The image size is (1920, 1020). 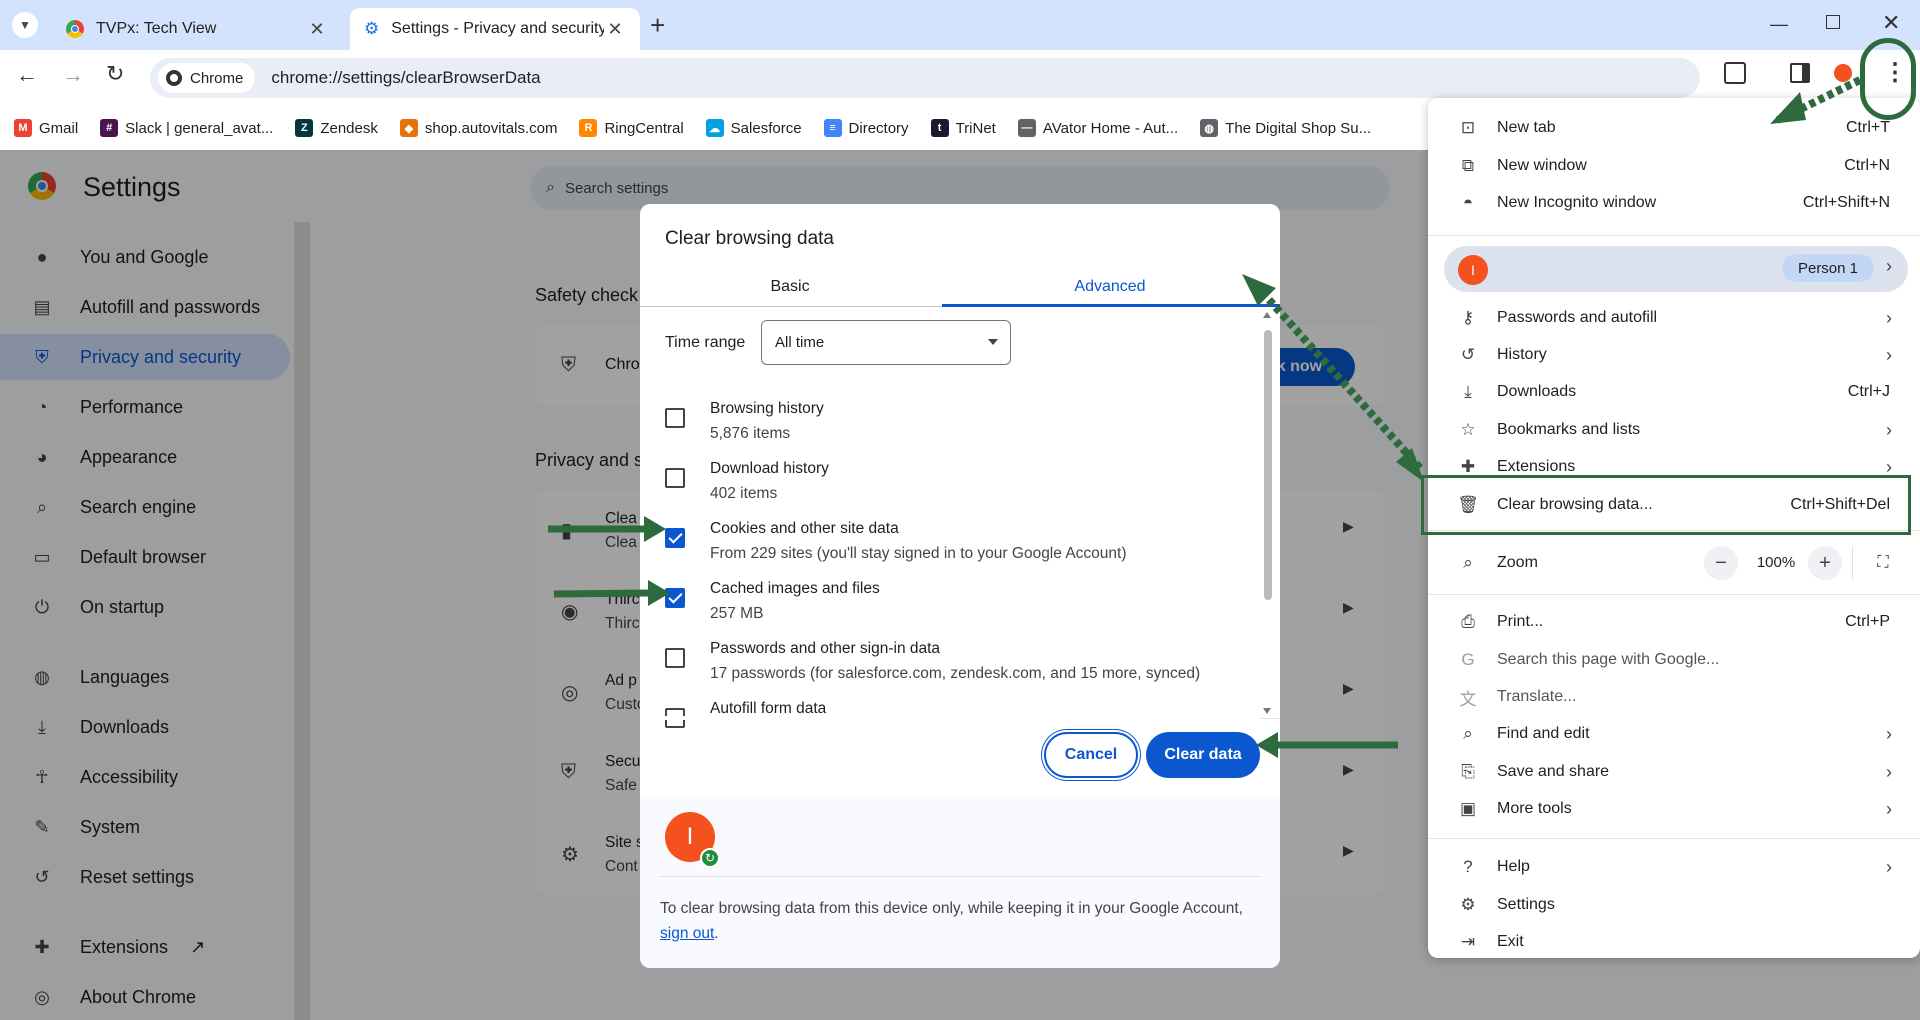 What do you see at coordinates (1513, 866) in the screenshot?
I see `menu-item-label: Help` at bounding box center [1513, 866].